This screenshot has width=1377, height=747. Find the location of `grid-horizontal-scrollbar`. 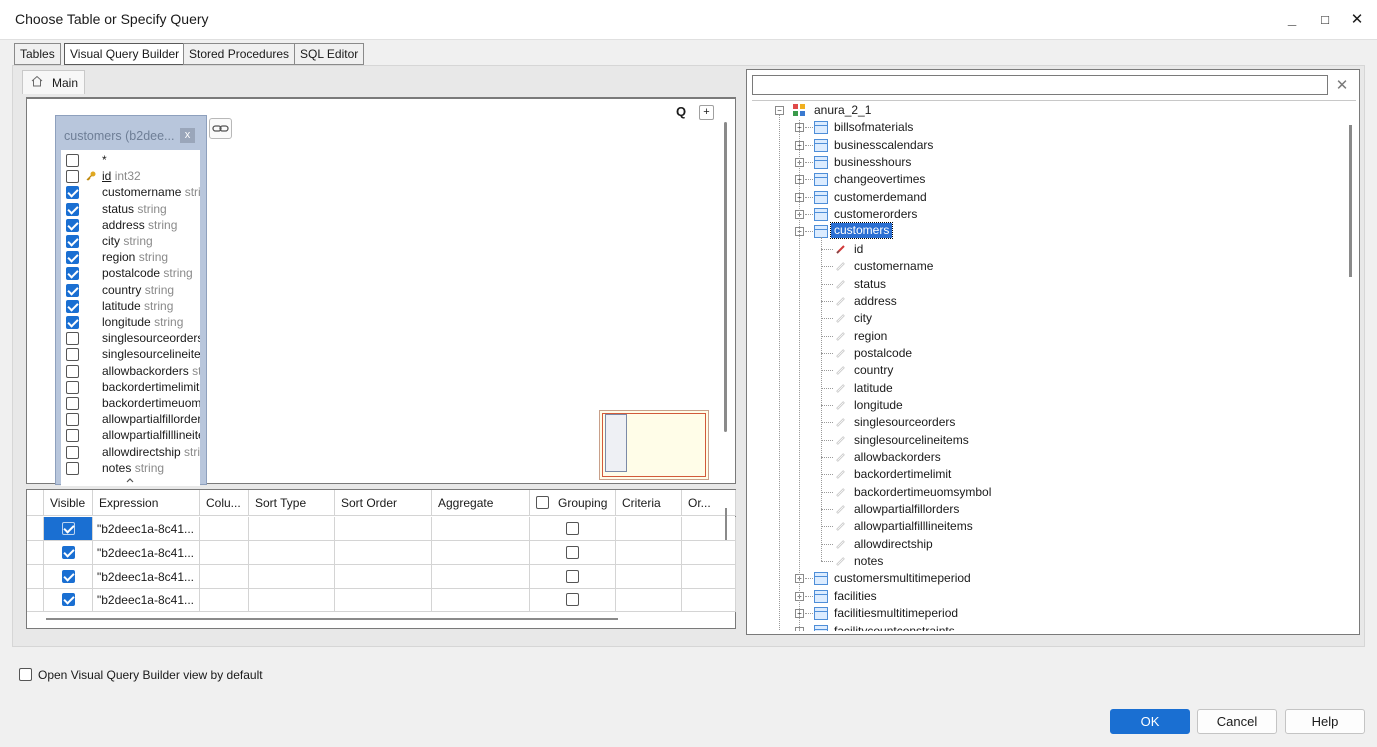

grid-horizontal-scrollbar is located at coordinates (332, 619).